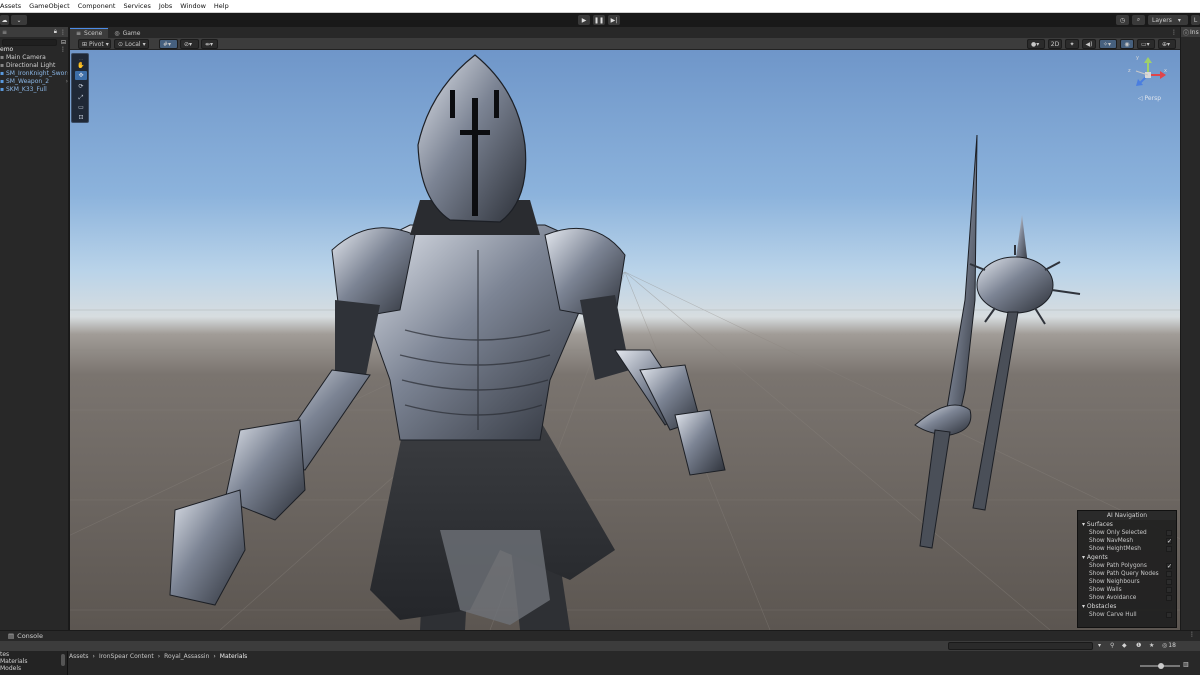 This screenshot has width=1200, height=675. Describe the element at coordinates (168, 44) in the screenshot. I see `grid-snap-button: #▾` at that location.